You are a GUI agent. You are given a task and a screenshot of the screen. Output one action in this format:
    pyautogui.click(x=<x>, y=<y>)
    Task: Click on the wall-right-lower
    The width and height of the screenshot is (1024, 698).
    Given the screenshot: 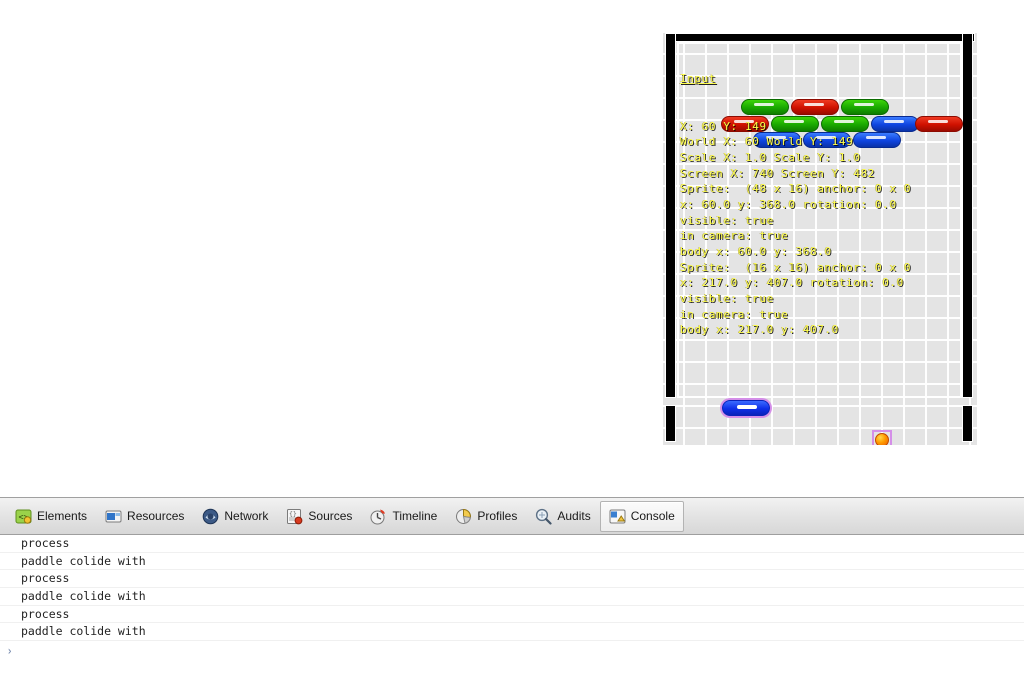 What is the action you would take?
    pyautogui.click(x=967, y=423)
    